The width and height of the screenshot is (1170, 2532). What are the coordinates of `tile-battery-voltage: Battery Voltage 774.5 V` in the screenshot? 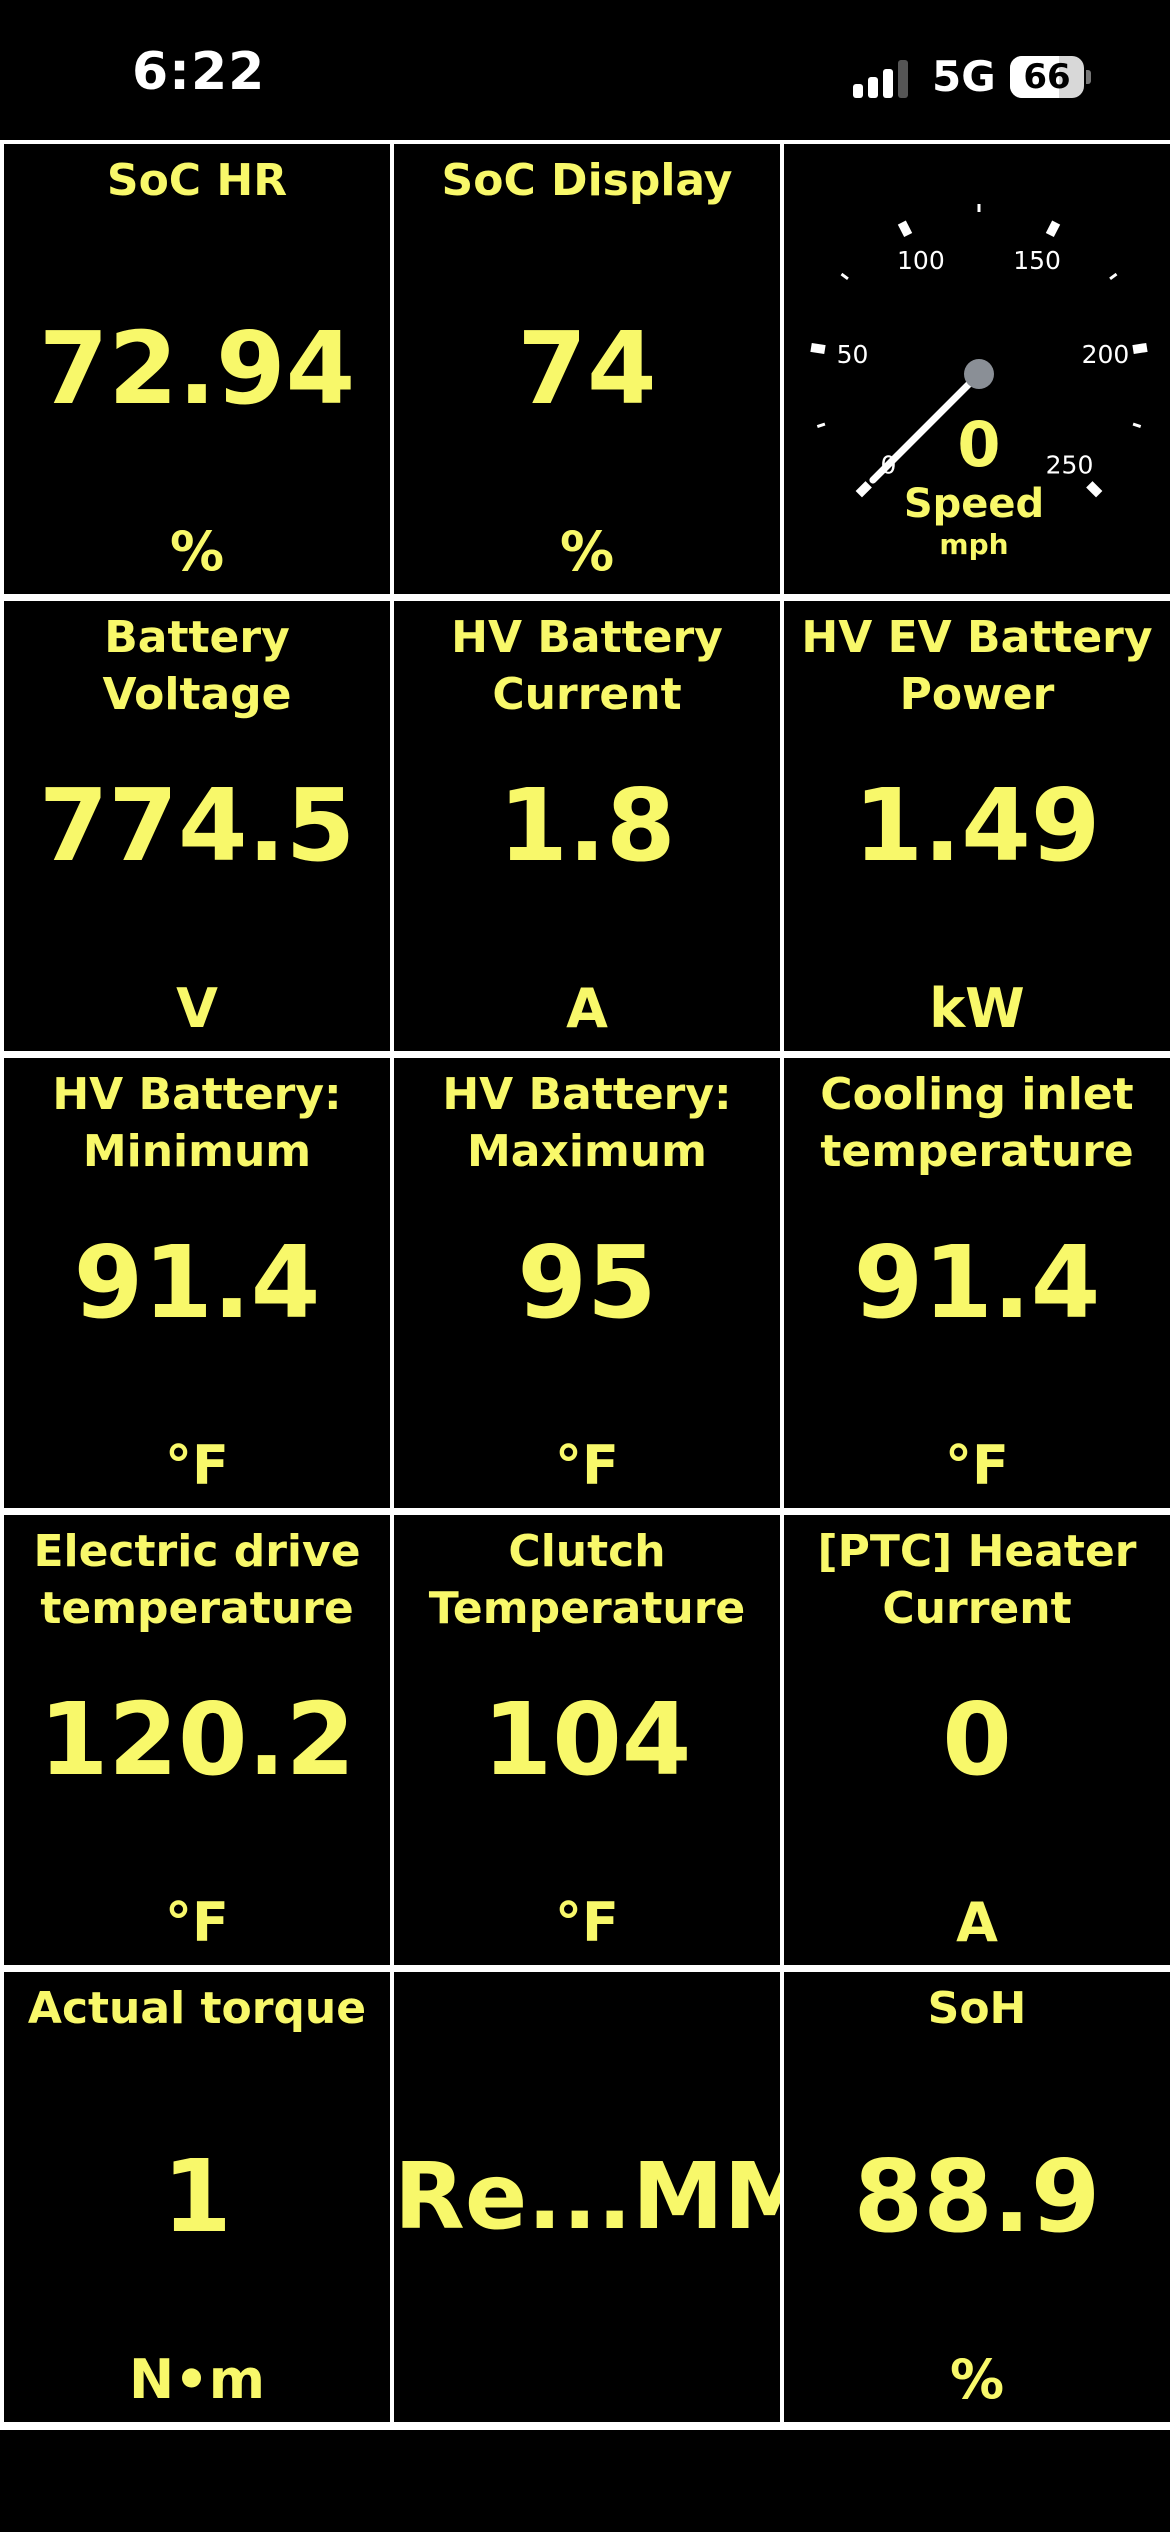 It's located at (197, 826).